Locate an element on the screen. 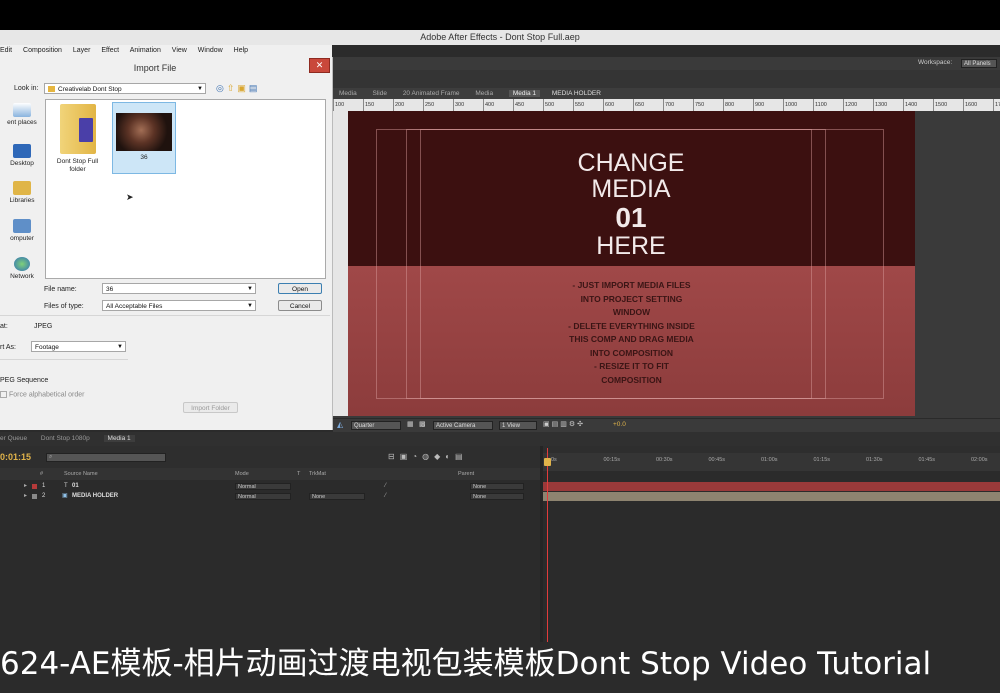 Image resolution: width=1000 pixels, height=693 pixels. workspace-label: Workspace: is located at coordinates (935, 62).